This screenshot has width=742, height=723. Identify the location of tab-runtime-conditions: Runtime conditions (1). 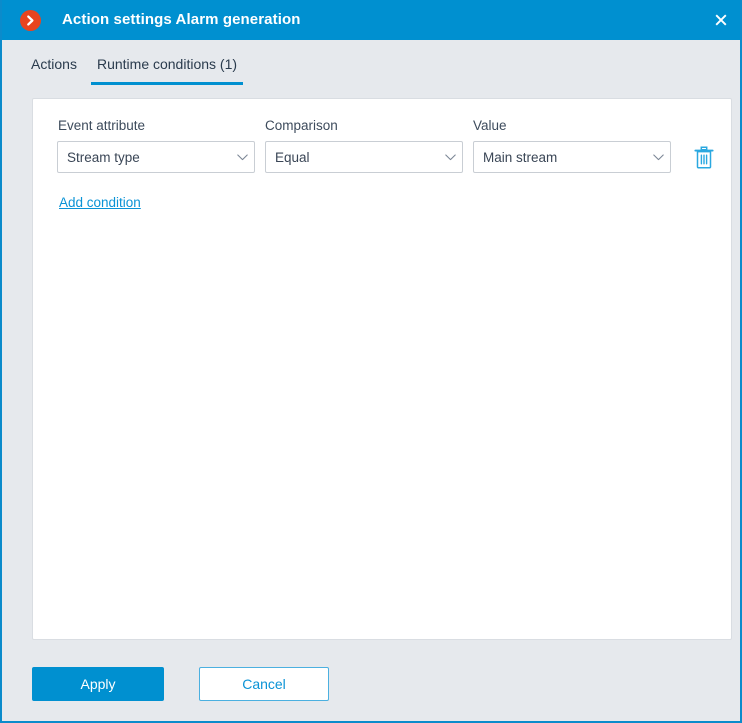
(167, 64).